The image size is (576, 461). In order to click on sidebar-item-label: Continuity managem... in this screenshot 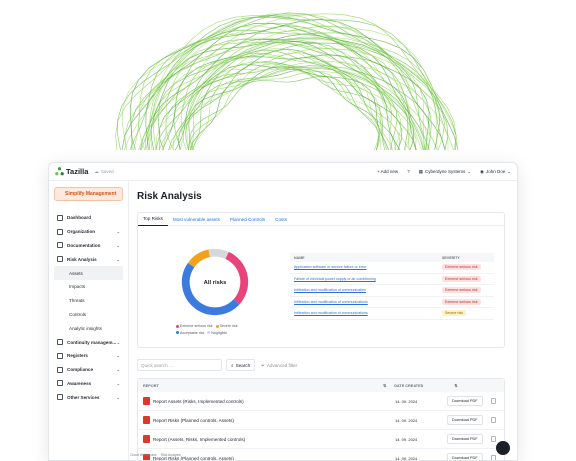, I will do `click(92, 342)`.